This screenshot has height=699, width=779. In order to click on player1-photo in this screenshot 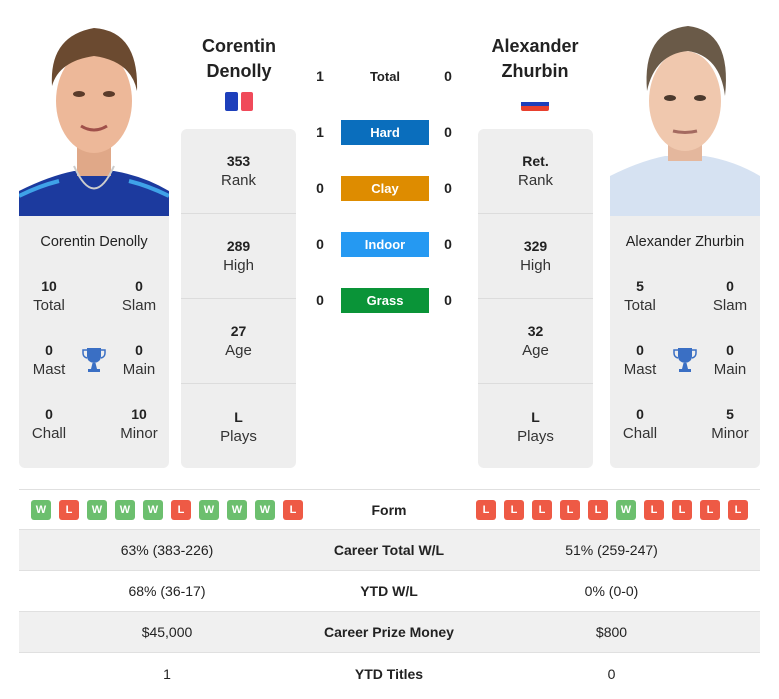, I will do `click(94, 116)`.